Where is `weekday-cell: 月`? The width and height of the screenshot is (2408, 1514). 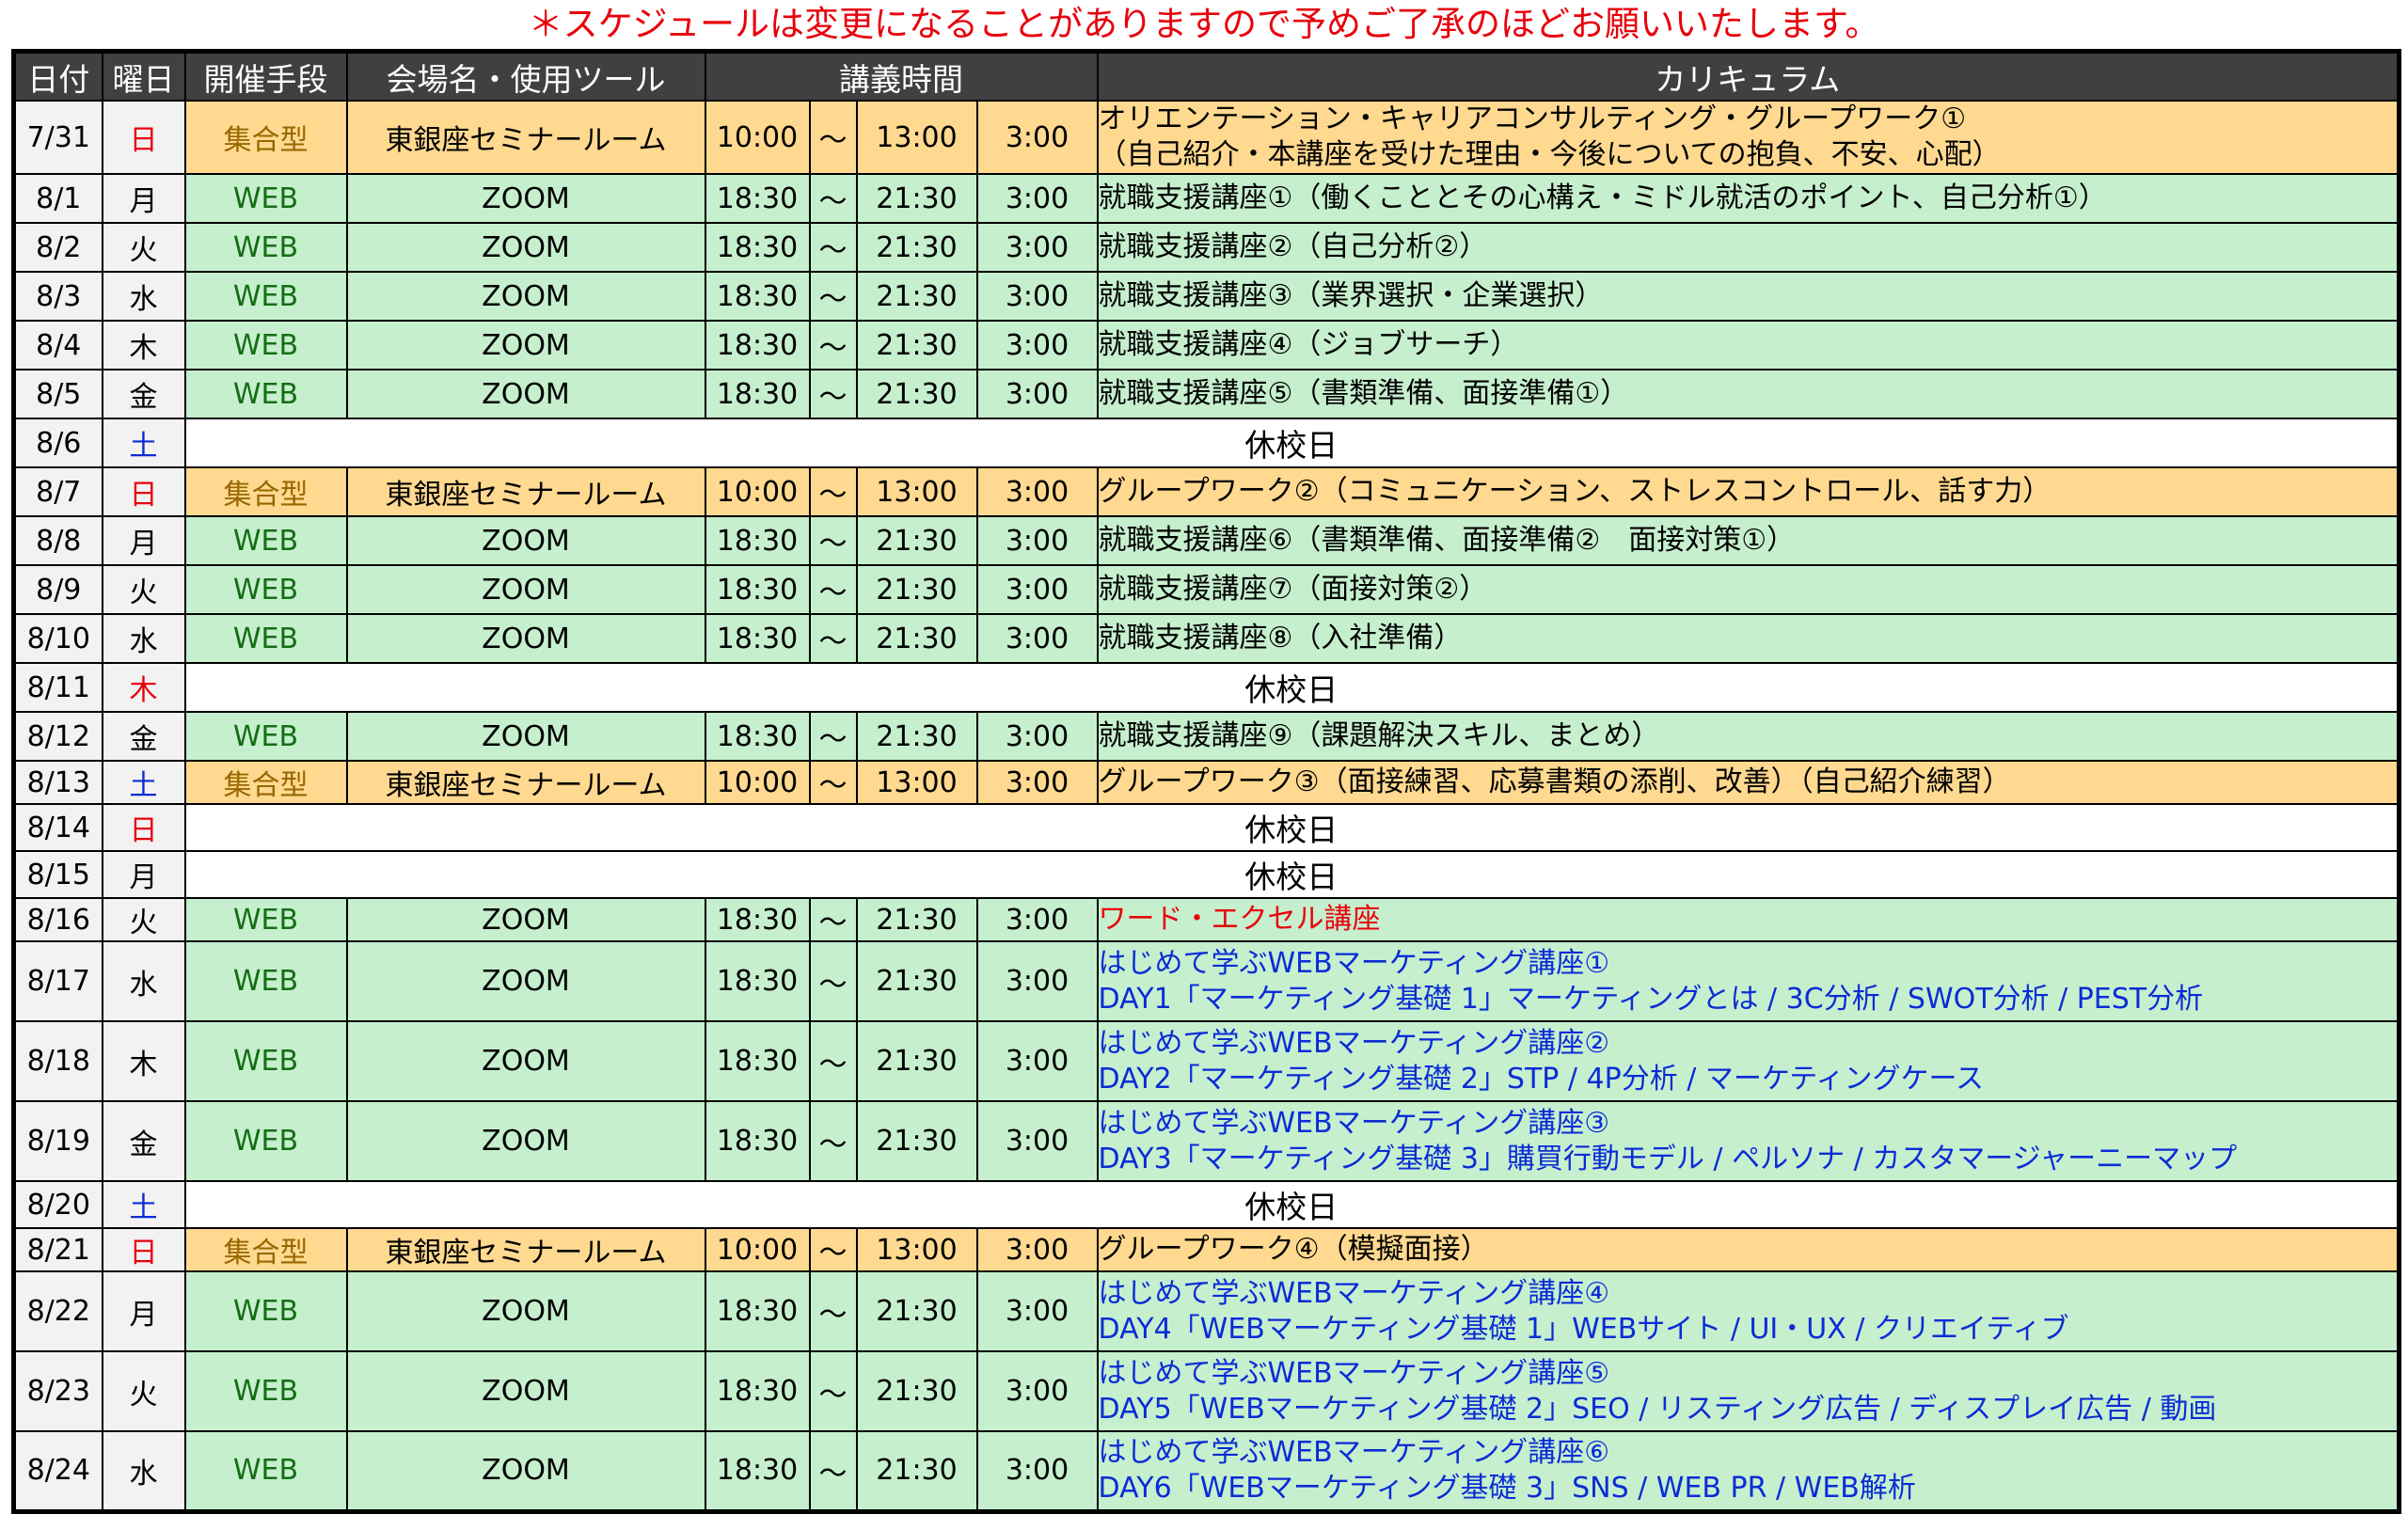 weekday-cell: 月 is located at coordinates (144, 540).